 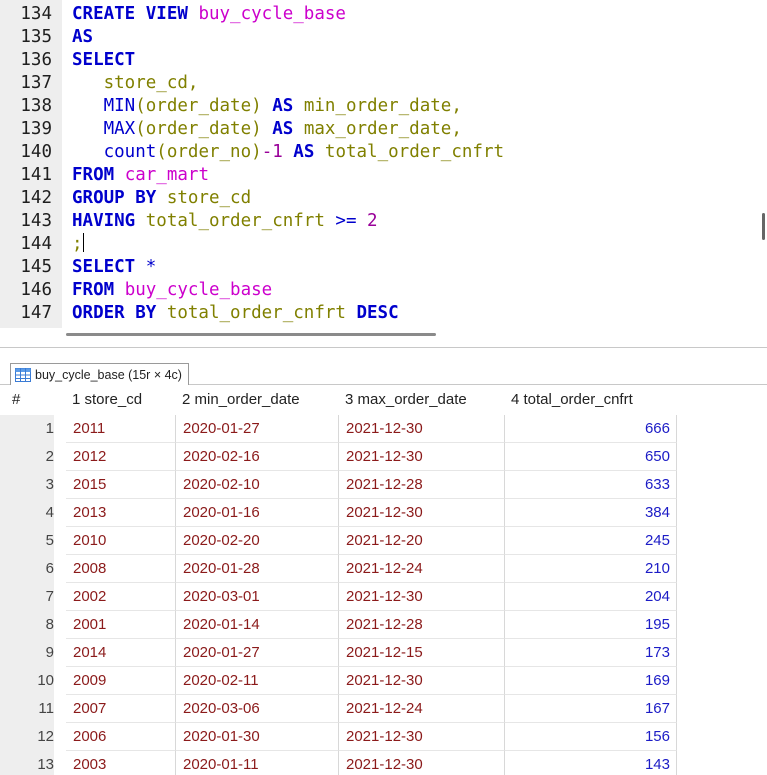 What do you see at coordinates (251, 334) in the screenshot?
I see `horizontal-scrollbar` at bounding box center [251, 334].